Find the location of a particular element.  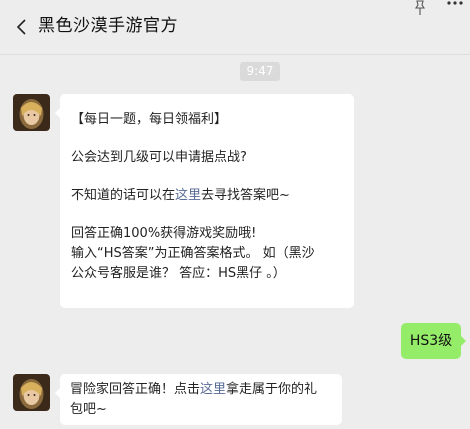

back-arrow-icon is located at coordinates (21, 27).